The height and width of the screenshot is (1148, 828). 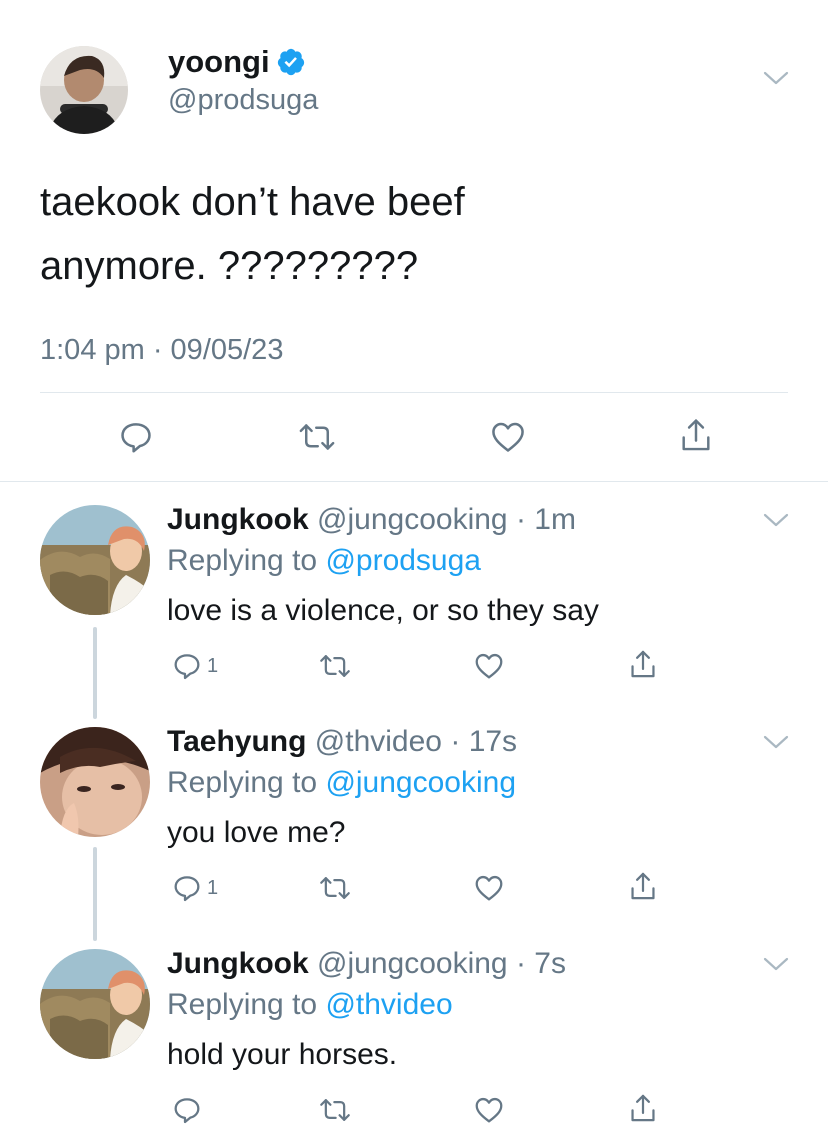 What do you see at coordinates (493, 741) in the screenshot?
I see `reply-time: 17s` at bounding box center [493, 741].